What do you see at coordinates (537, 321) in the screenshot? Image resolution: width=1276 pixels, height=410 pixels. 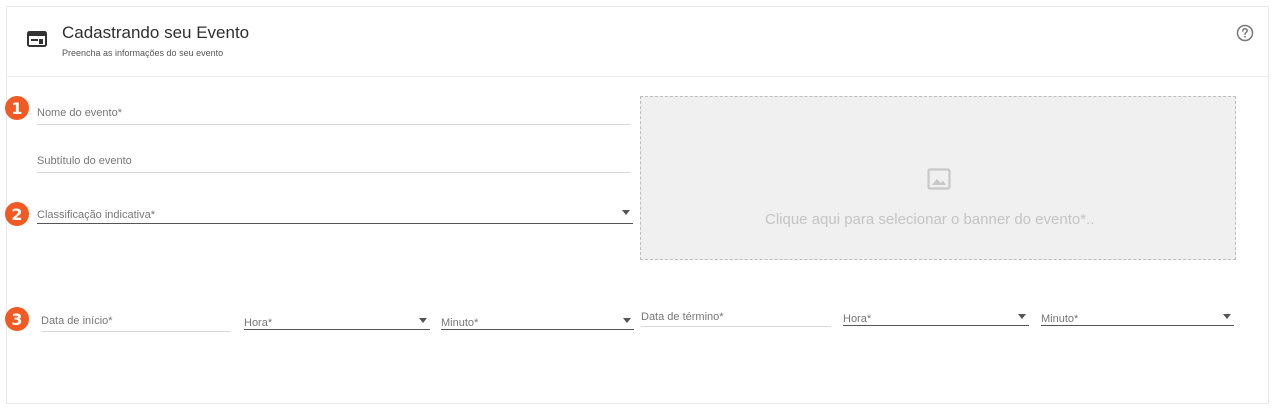 I see `start-minute-select: Minuto*` at bounding box center [537, 321].